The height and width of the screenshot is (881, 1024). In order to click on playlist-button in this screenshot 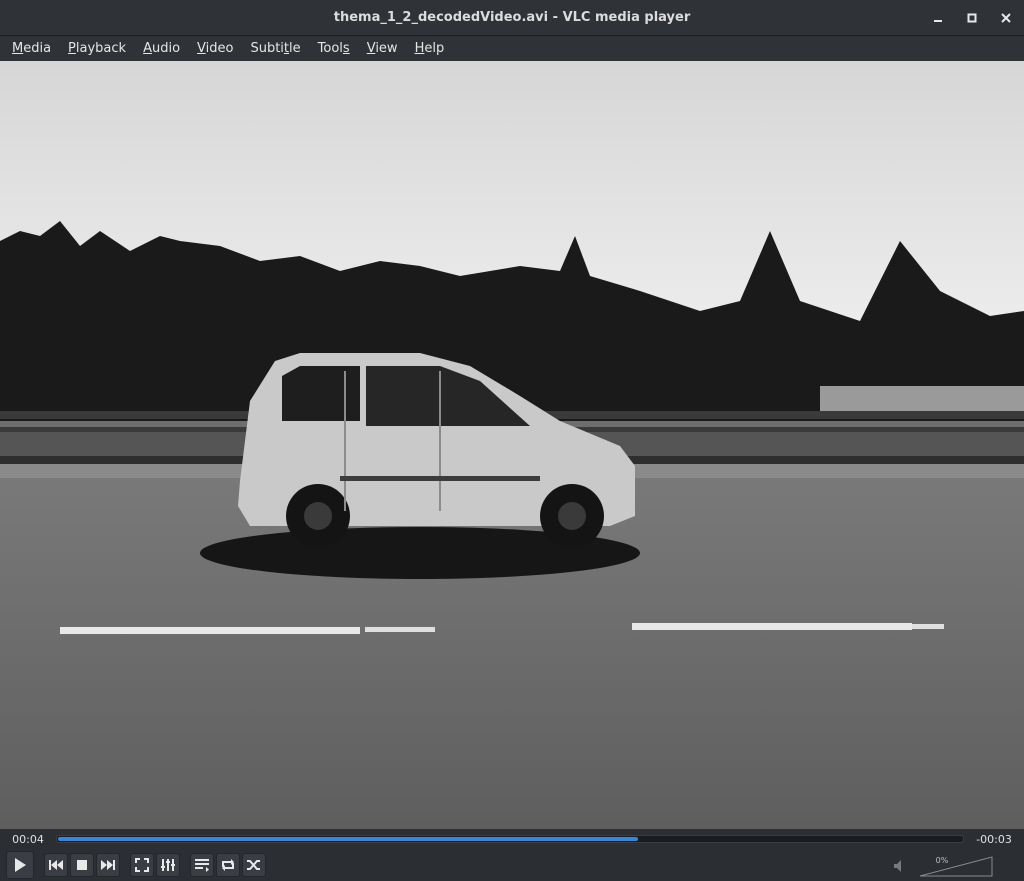, I will do `click(202, 865)`.